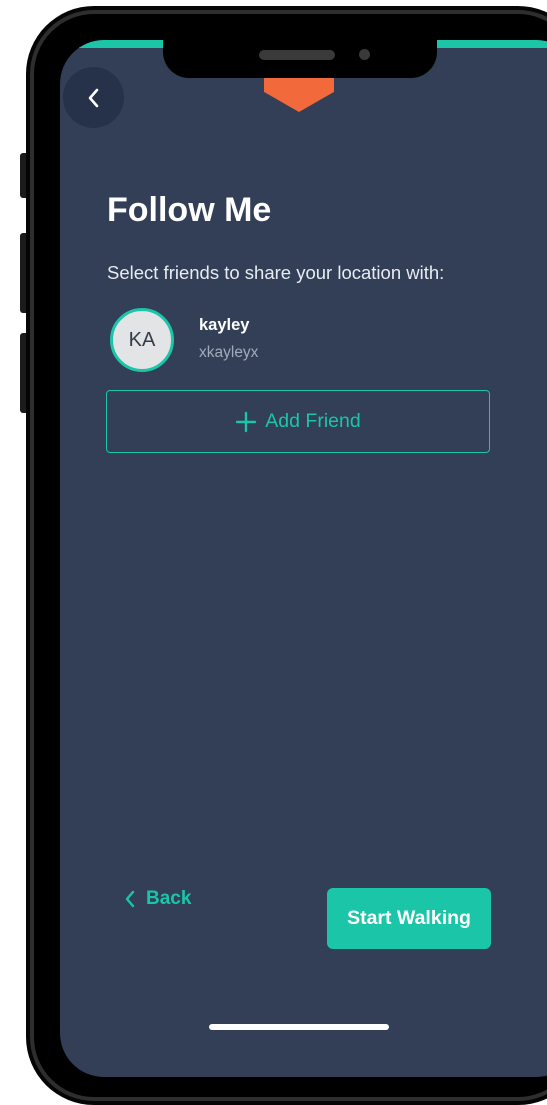 This screenshot has width=547, height=1105. I want to click on top-back-button, so click(93, 97).